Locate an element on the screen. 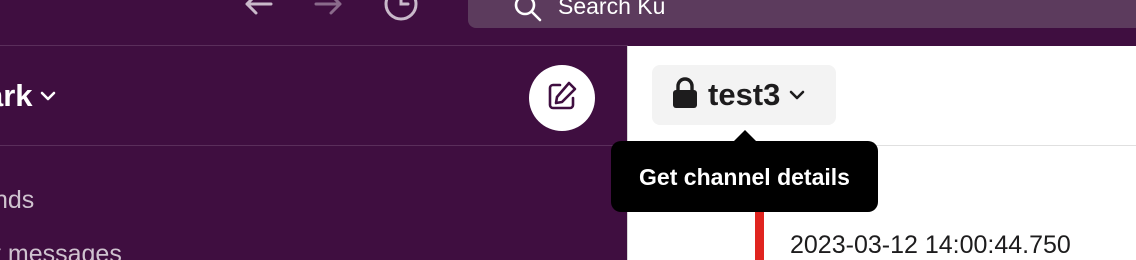  clock-icon is located at coordinates (401, 11).